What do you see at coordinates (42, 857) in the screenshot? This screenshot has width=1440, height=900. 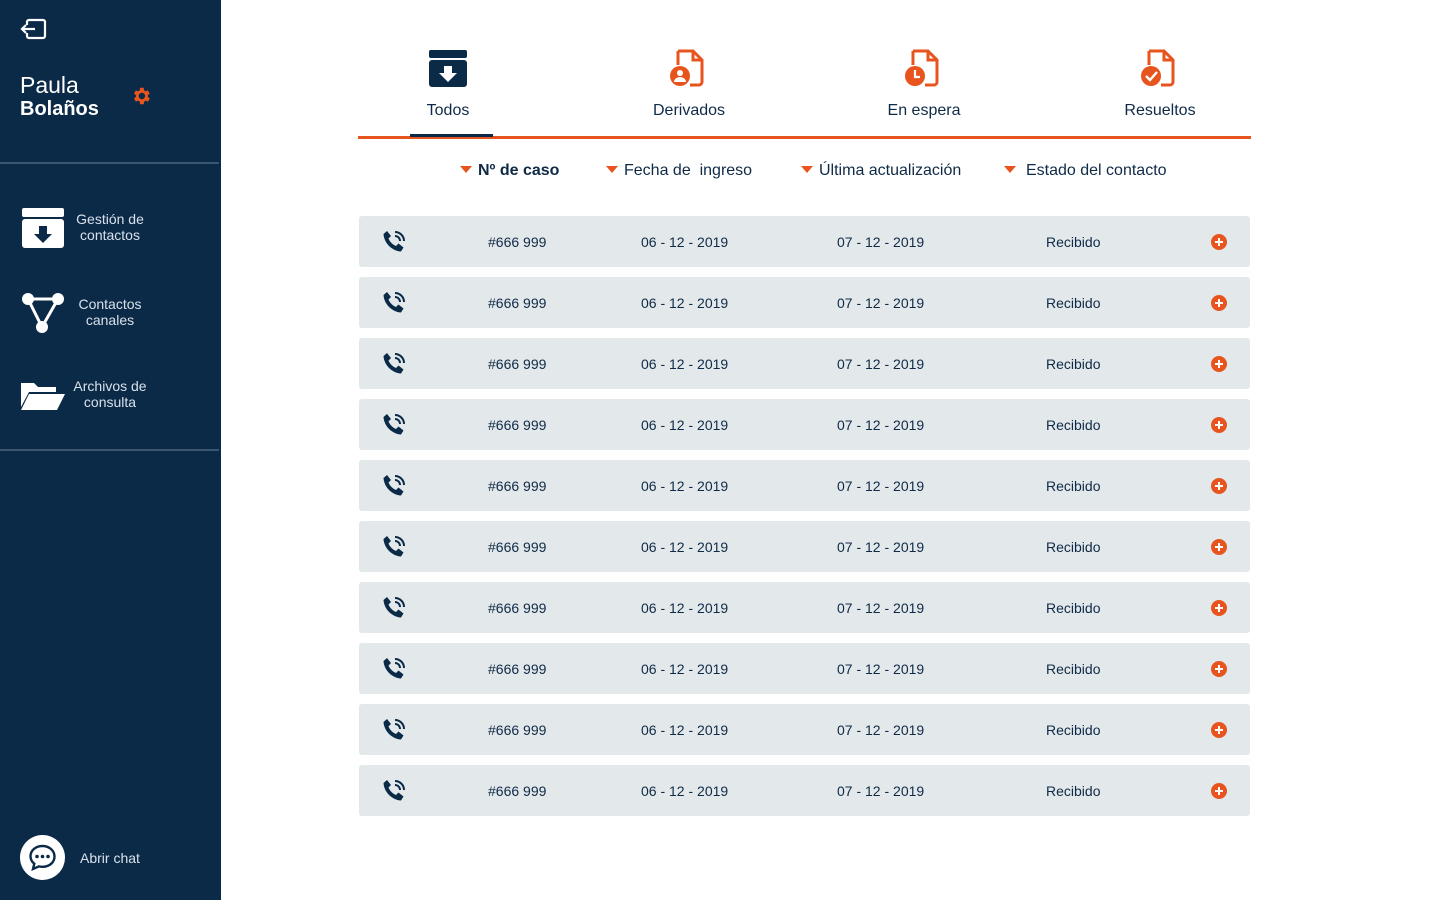 I see `chat-icon` at bounding box center [42, 857].